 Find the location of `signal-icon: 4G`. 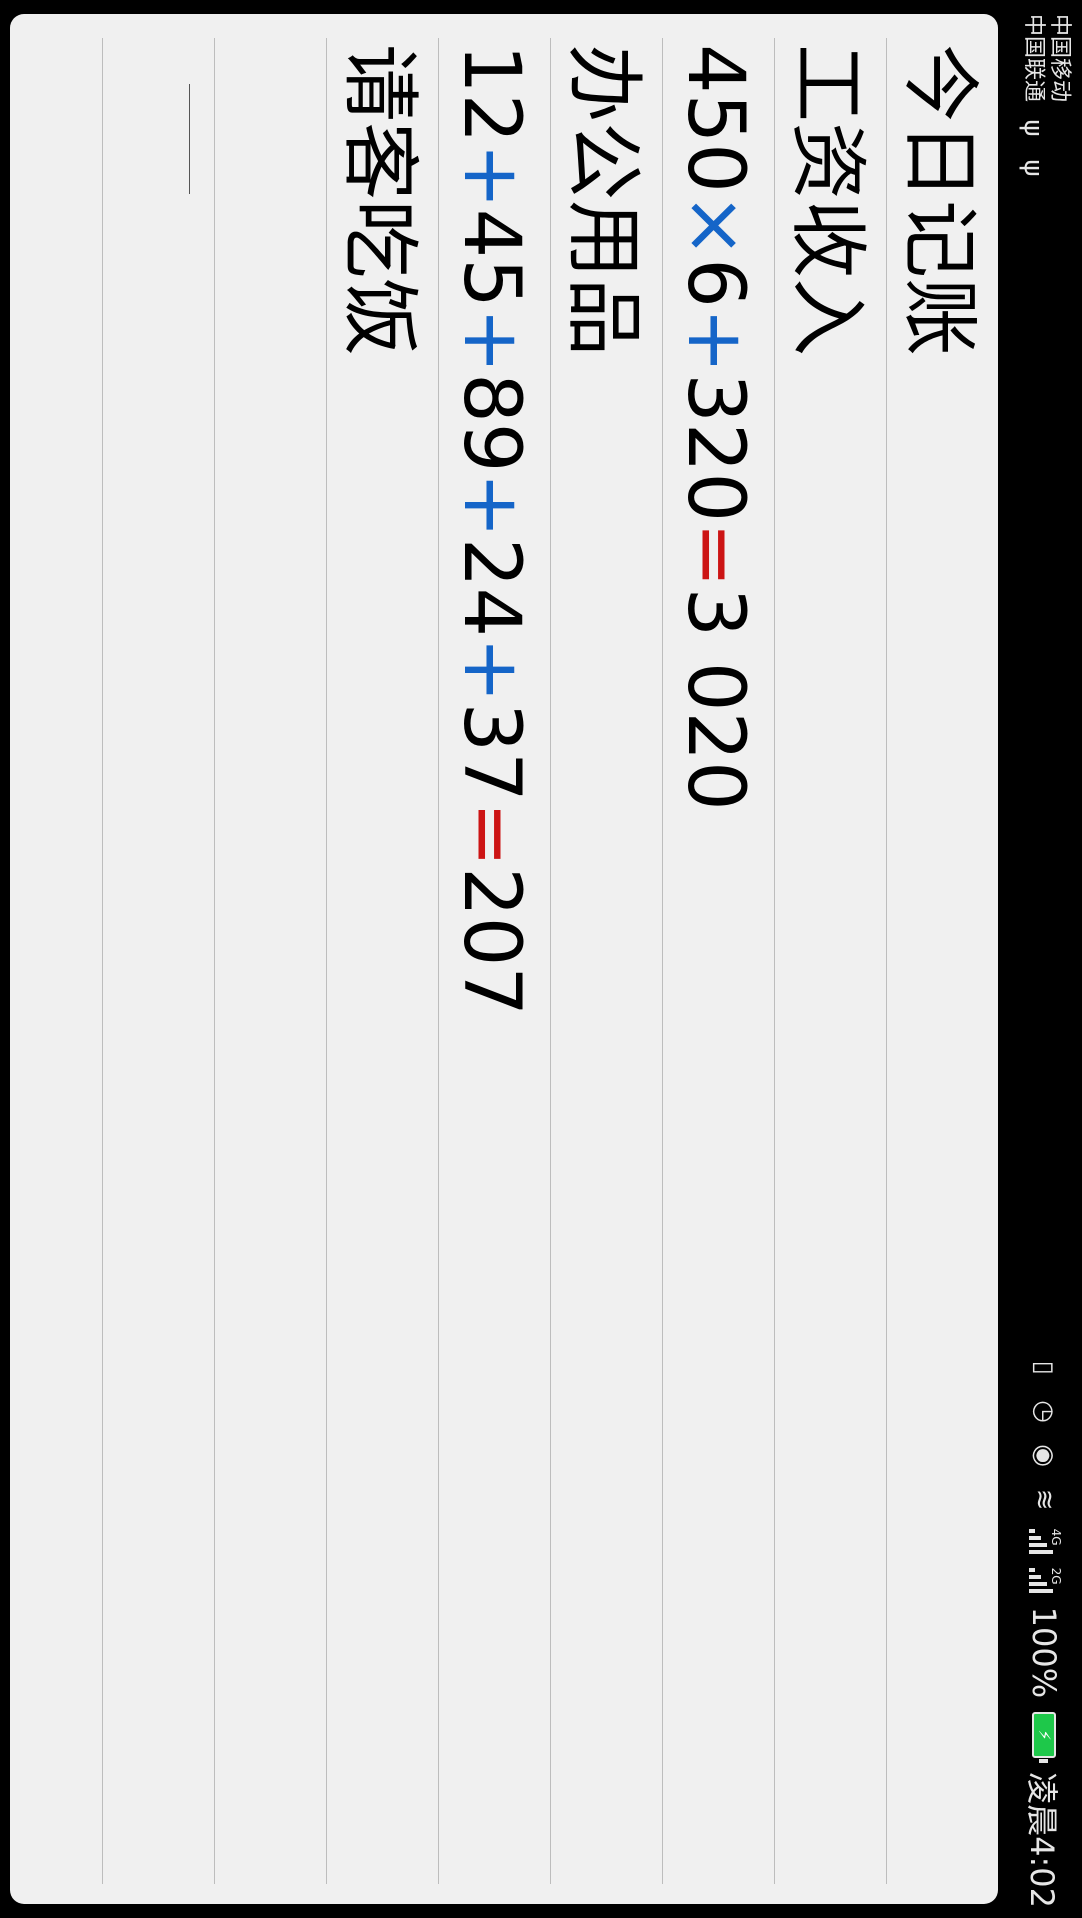

signal-icon: 4G is located at coordinates (1046, 1541).